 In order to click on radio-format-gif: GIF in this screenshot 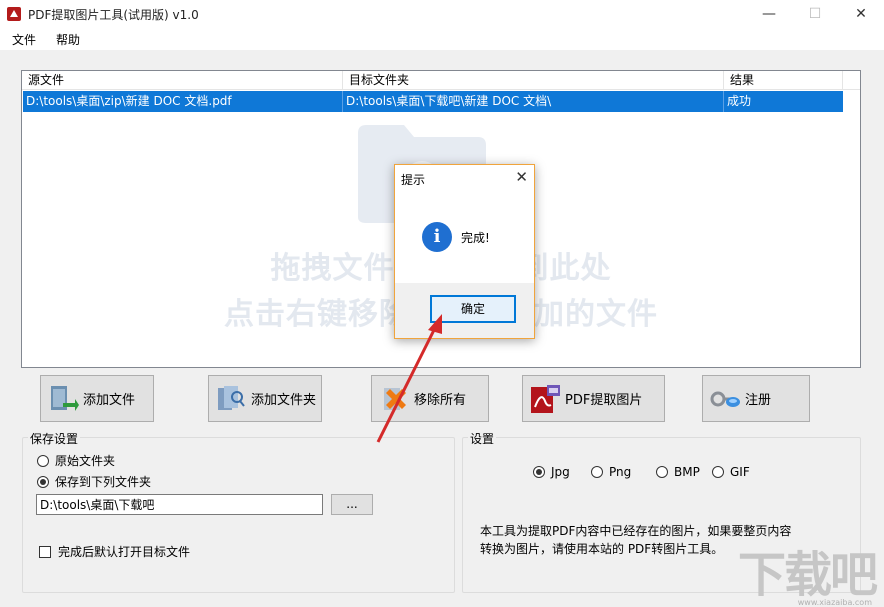, I will do `click(731, 472)`.